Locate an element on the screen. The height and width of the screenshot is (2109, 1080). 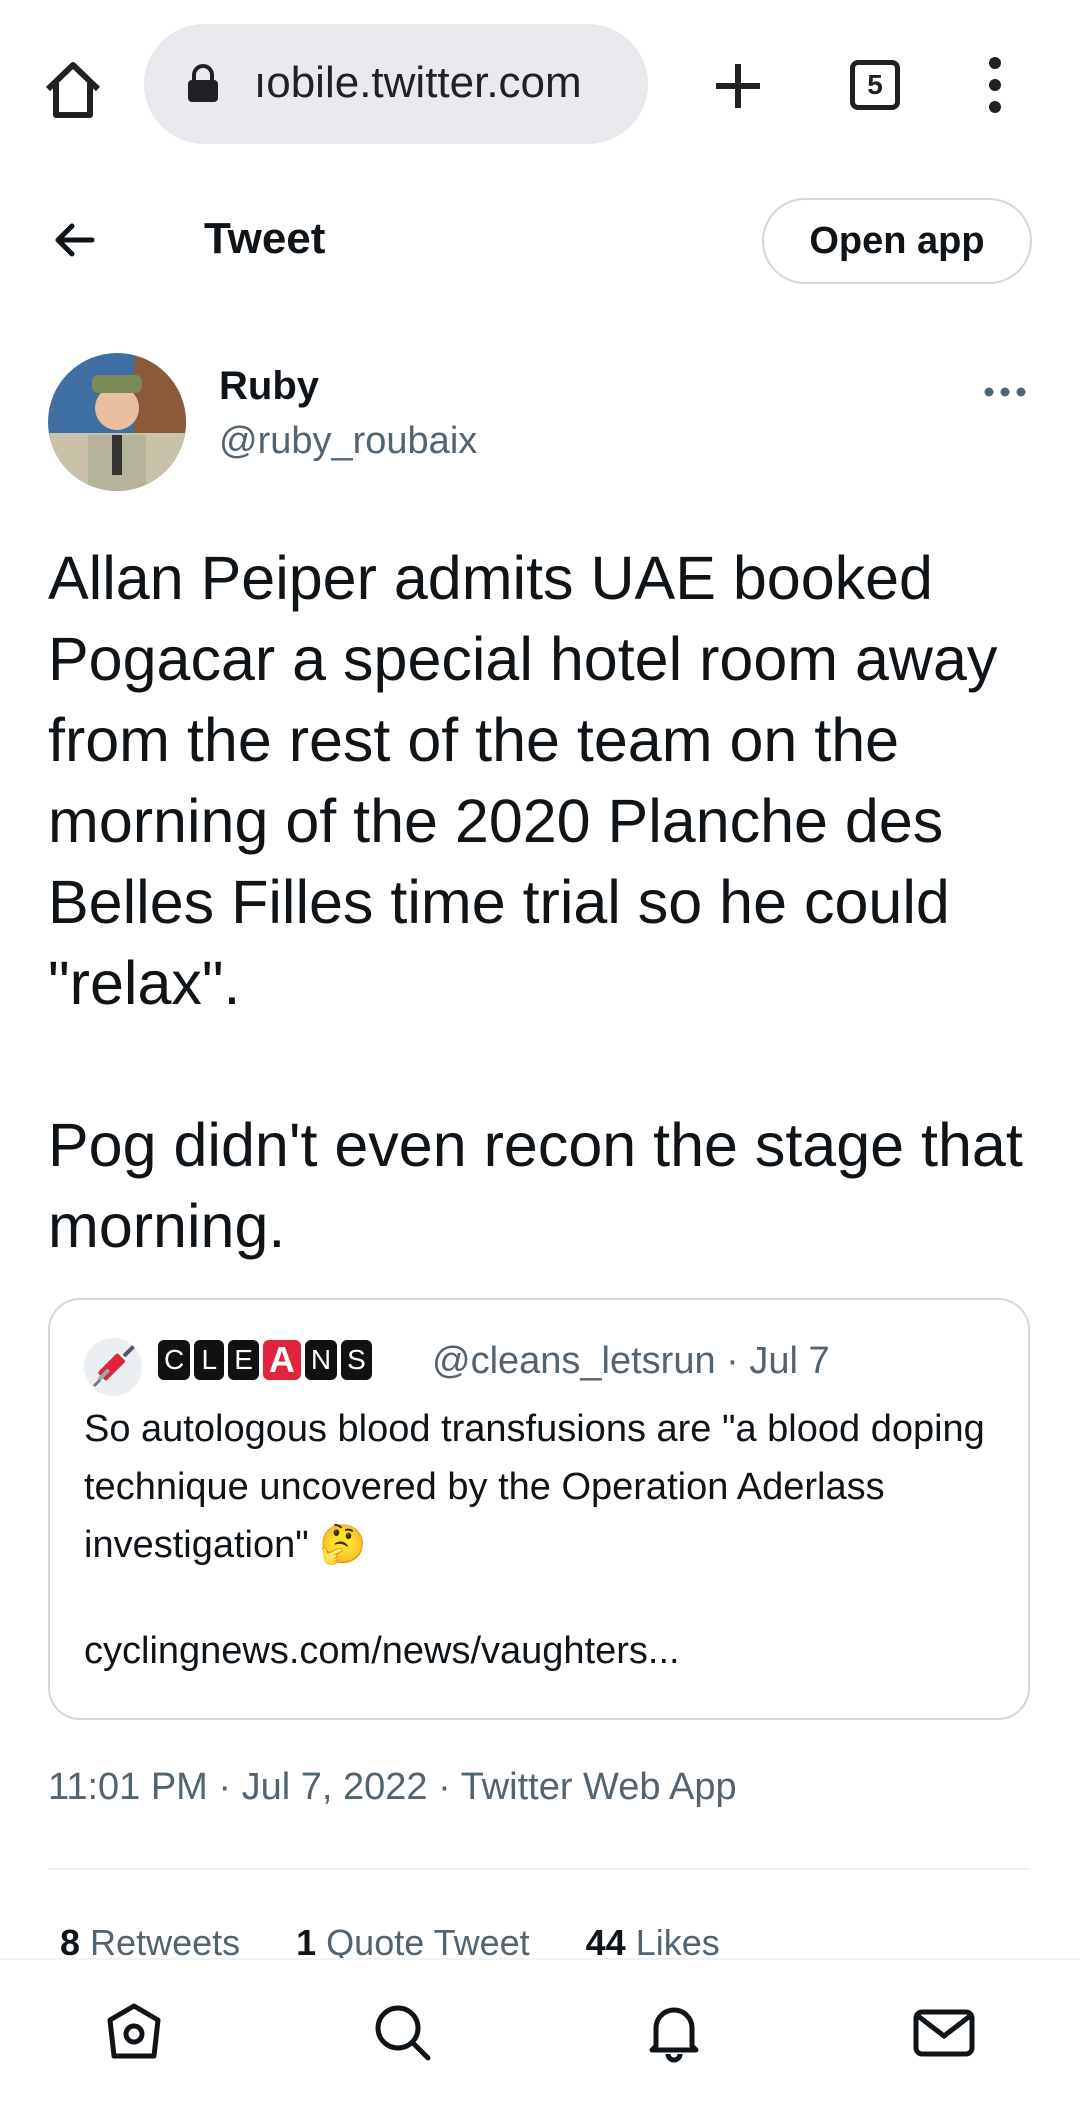
likes-label: Likes is located at coordinates (677, 1942).